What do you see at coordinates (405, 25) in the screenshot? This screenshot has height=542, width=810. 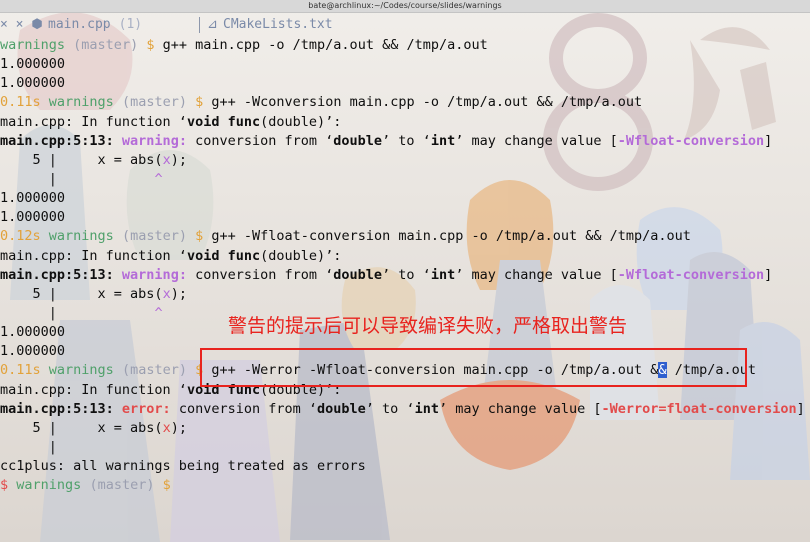 I see `editor-tab-bar: ⬢ main.cpp (1) × ⊿ CMakeLists.txt ×` at bounding box center [405, 25].